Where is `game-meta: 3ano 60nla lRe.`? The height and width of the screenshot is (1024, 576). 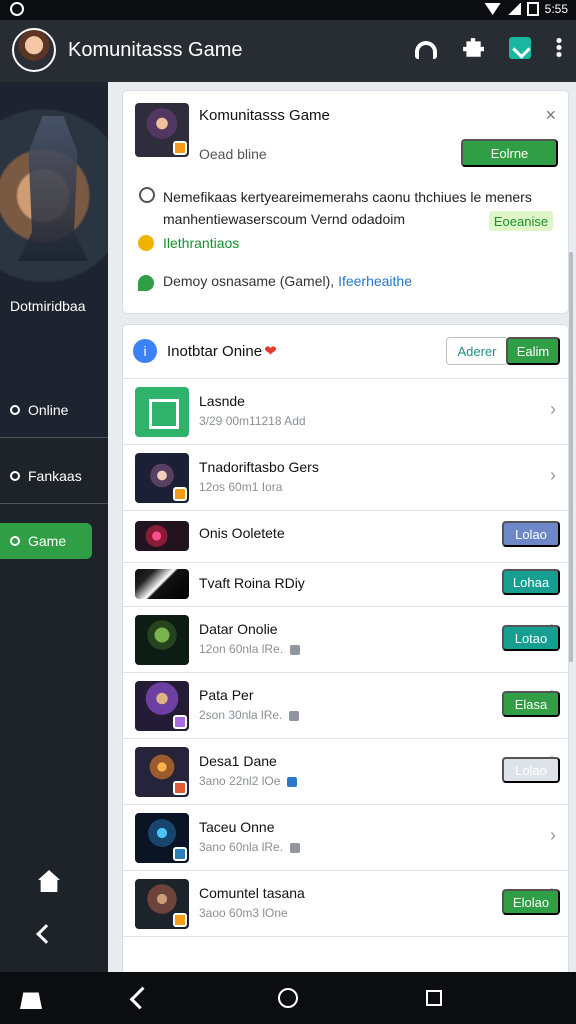 game-meta: 3ano 60nla lRe. is located at coordinates (250, 847).